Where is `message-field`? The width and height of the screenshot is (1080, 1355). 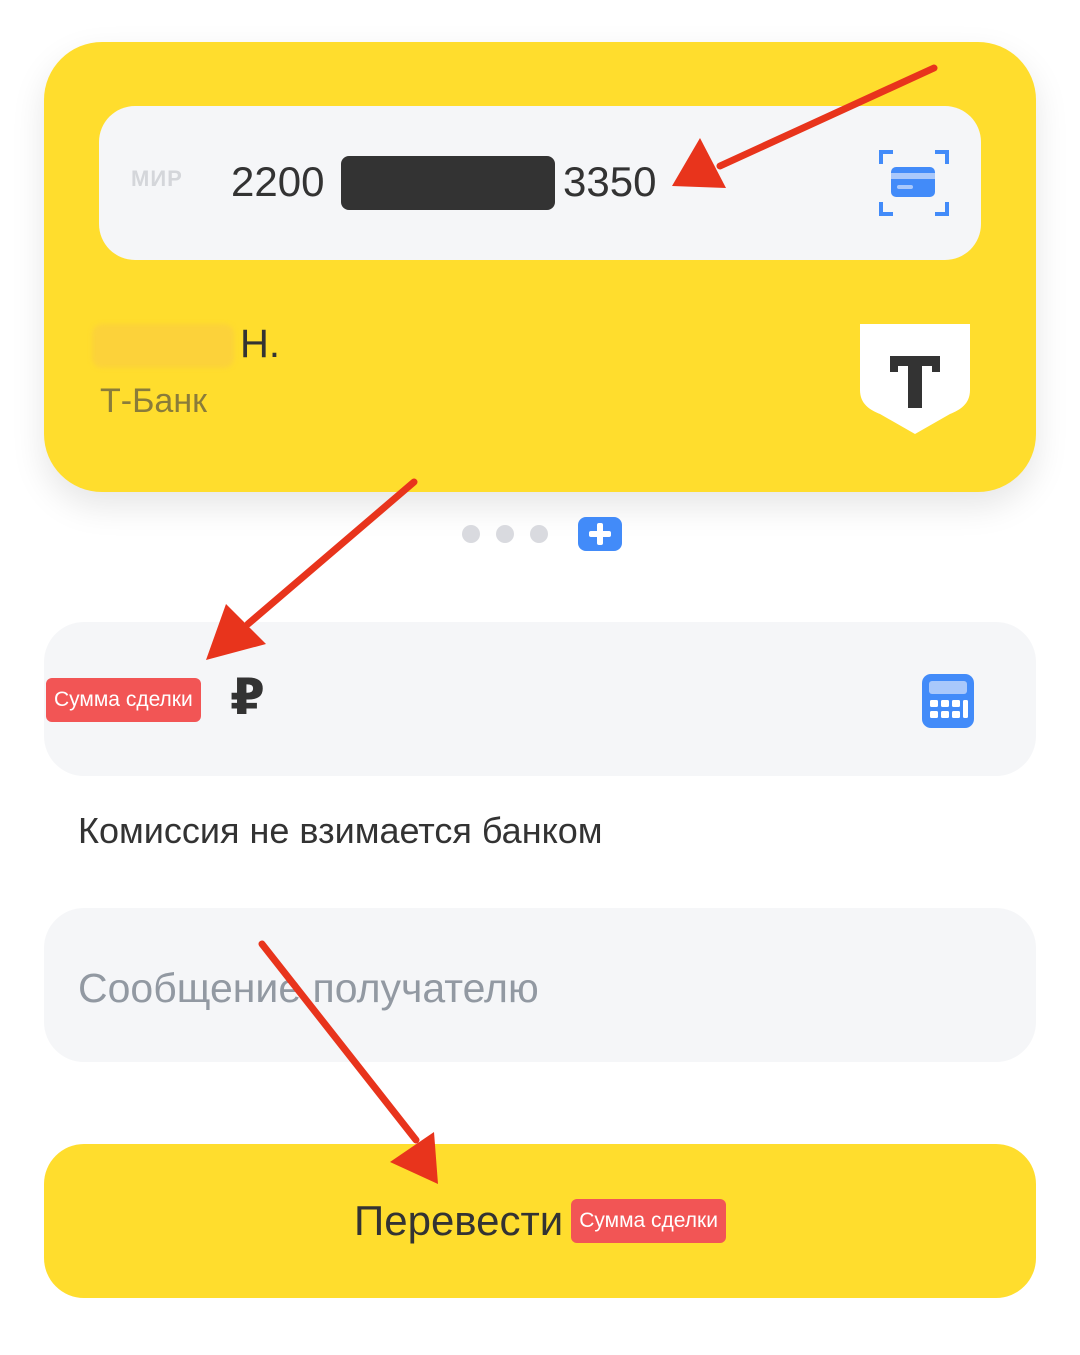
message-field is located at coordinates (540, 985).